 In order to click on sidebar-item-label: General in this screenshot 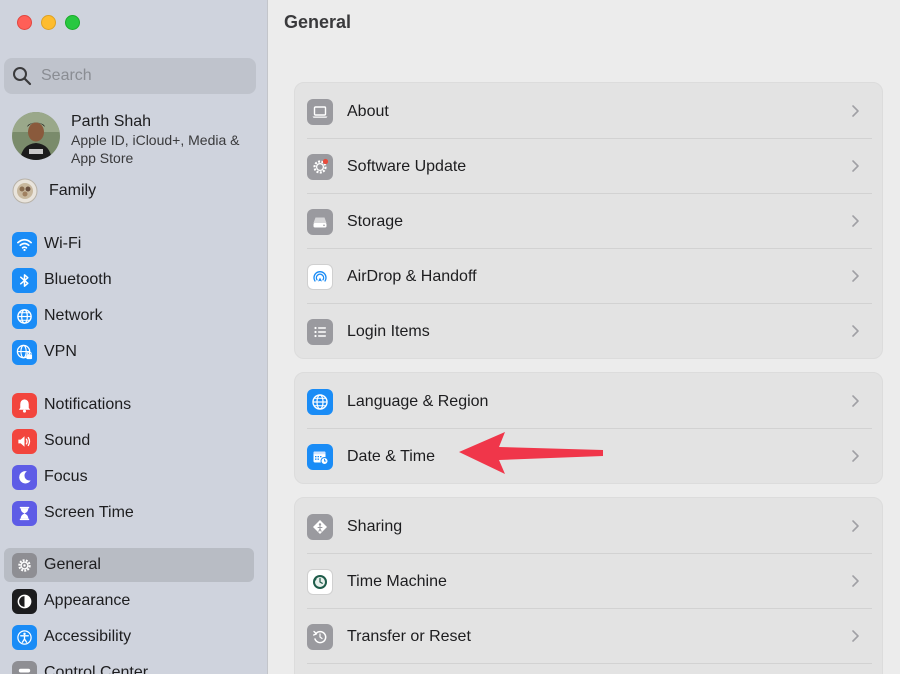, I will do `click(72, 564)`.